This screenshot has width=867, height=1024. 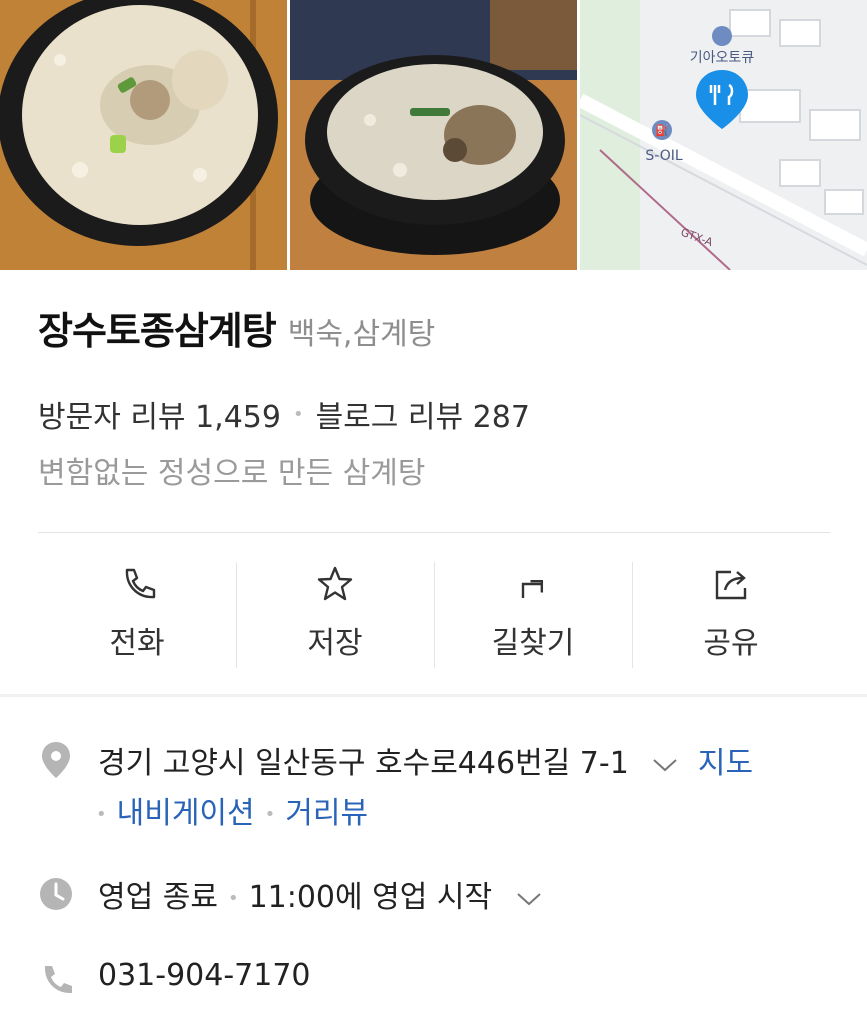 I want to click on share-button: 공유, so click(x=731, y=612).